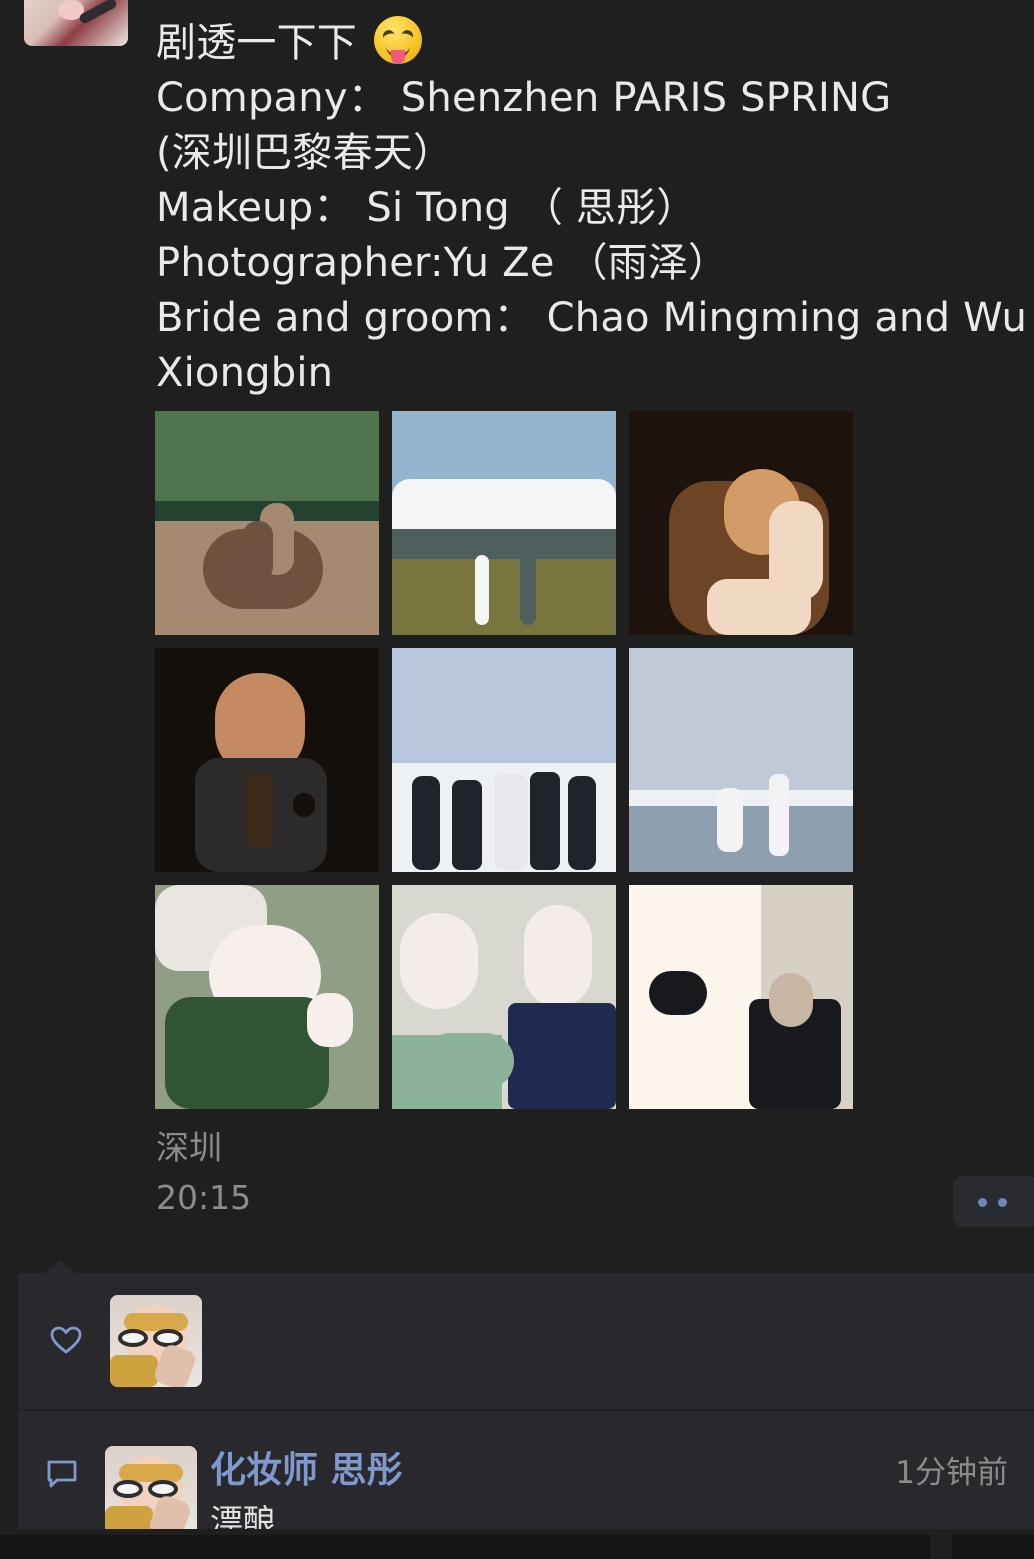 The height and width of the screenshot is (1559, 1034). I want to click on squinting-face-with-tongue-icon, so click(397, 40).